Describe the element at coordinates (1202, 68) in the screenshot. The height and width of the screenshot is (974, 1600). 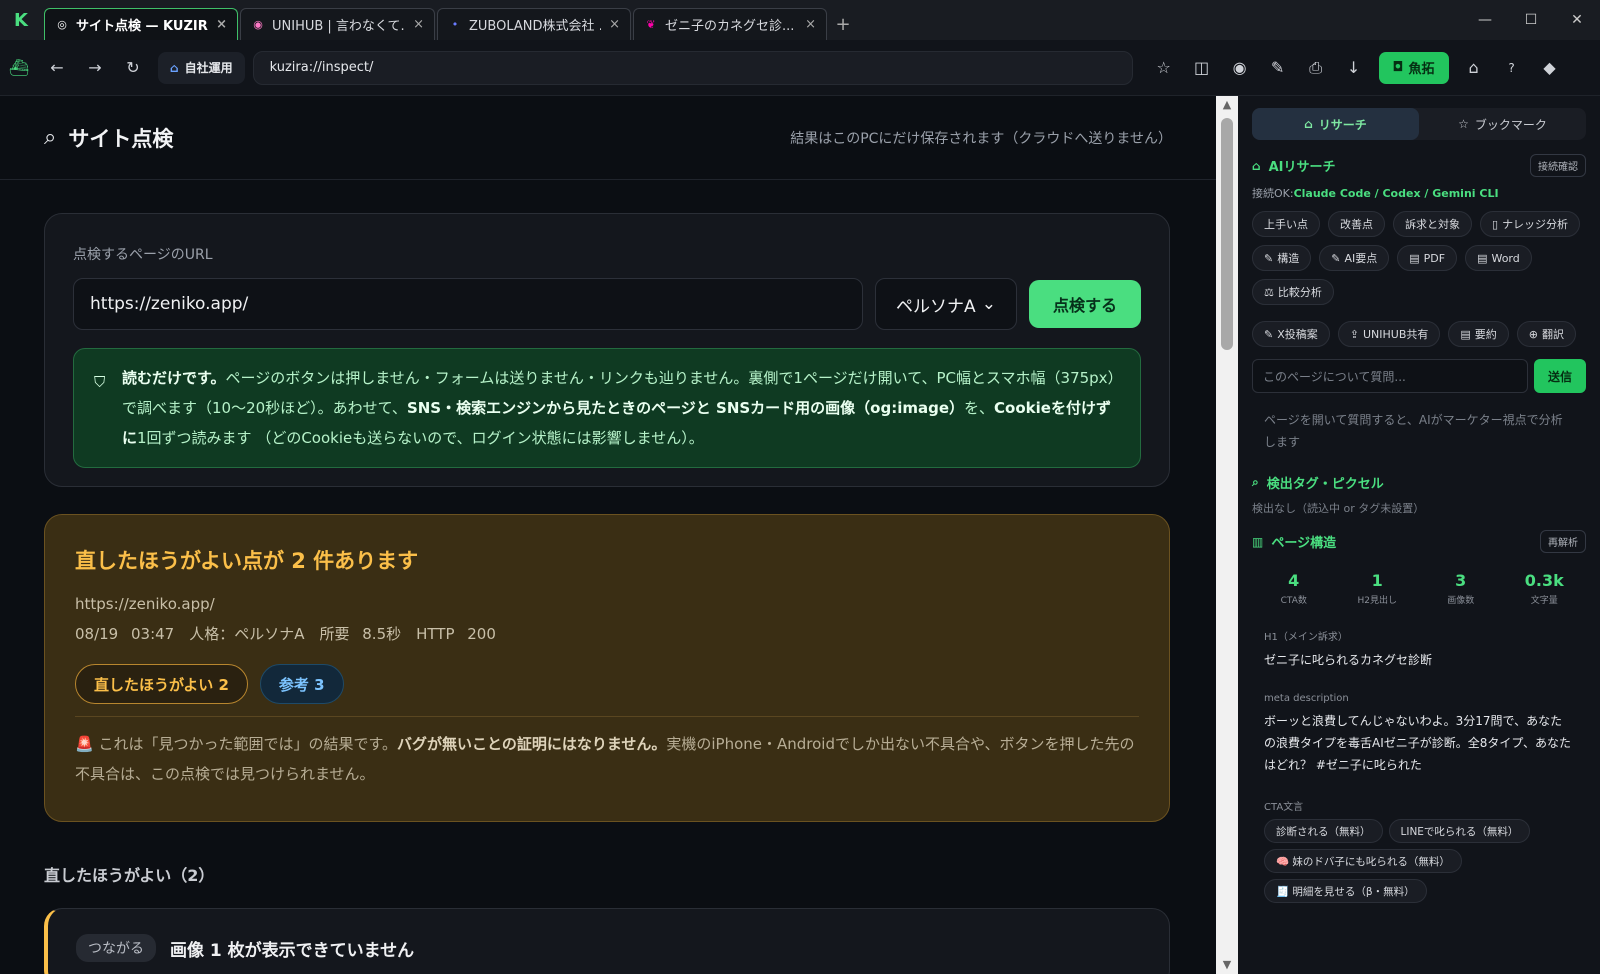
I see `split-view-icon: ◫` at that location.